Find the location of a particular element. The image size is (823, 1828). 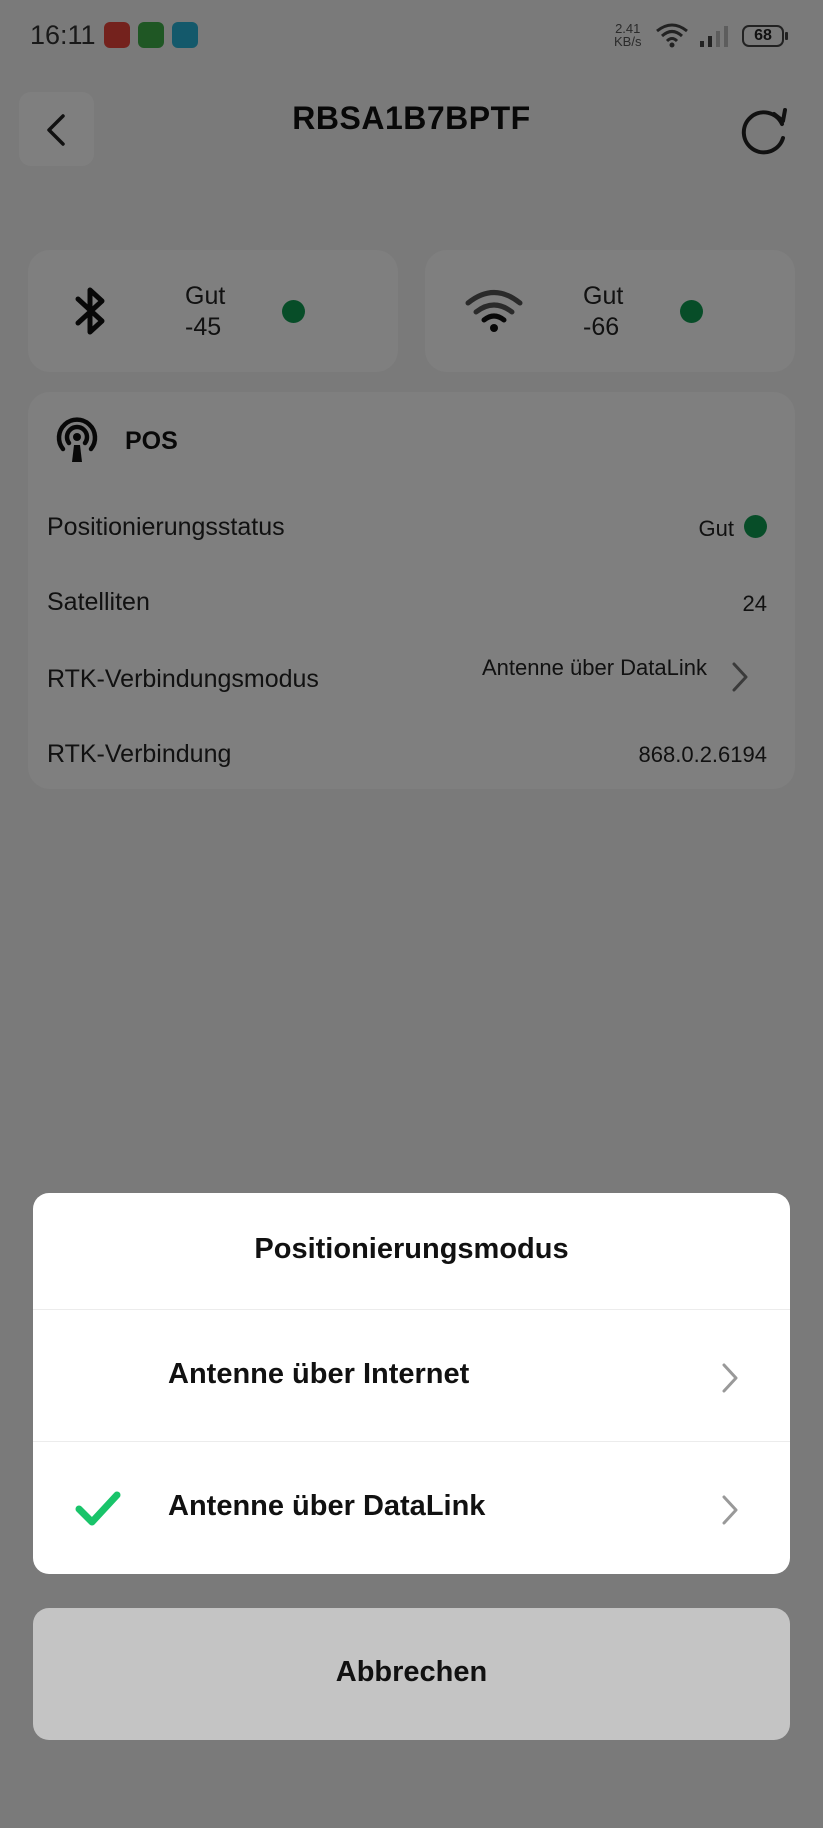

option-internet: Antenne über Internet is located at coordinates (411, 1375).